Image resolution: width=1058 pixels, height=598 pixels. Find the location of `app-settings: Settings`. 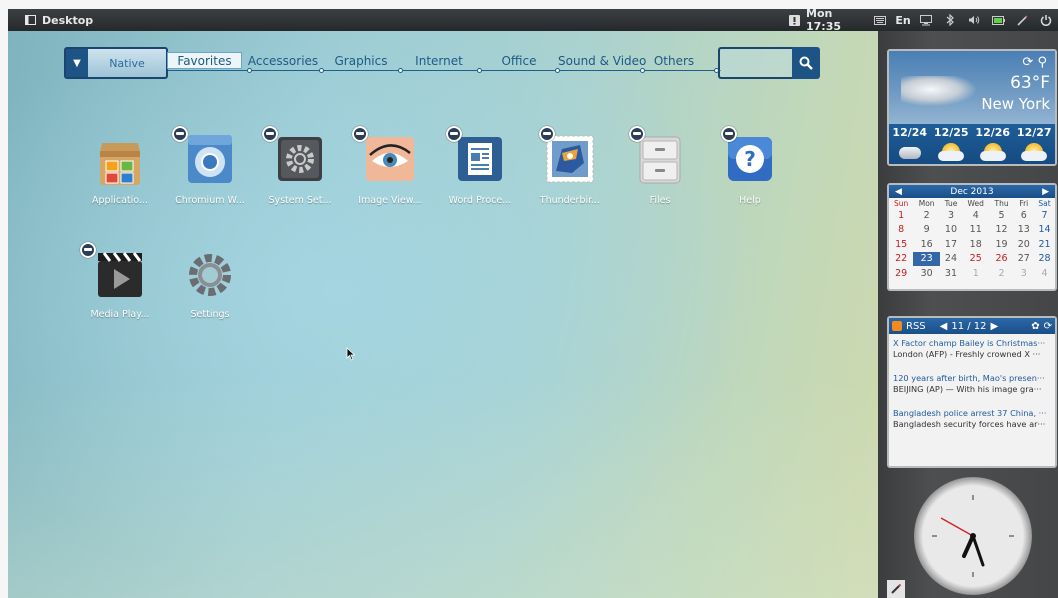

app-settings: Settings is located at coordinates (210, 282).